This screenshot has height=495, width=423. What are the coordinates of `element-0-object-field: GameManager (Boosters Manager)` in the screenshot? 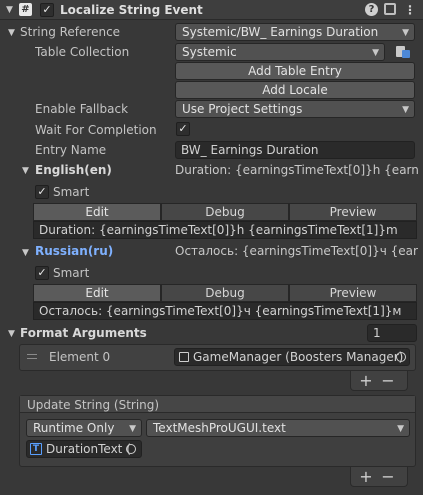 It's located at (292, 357).